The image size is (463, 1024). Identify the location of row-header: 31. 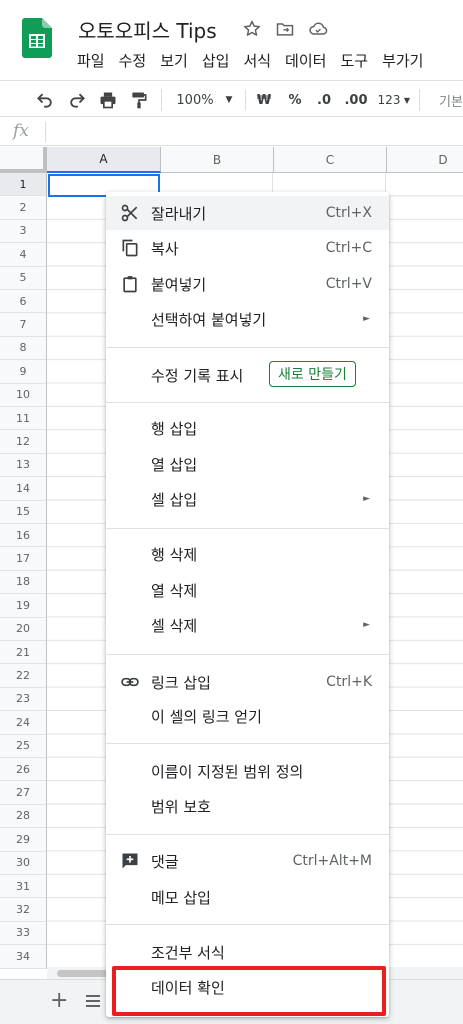
(23, 887).